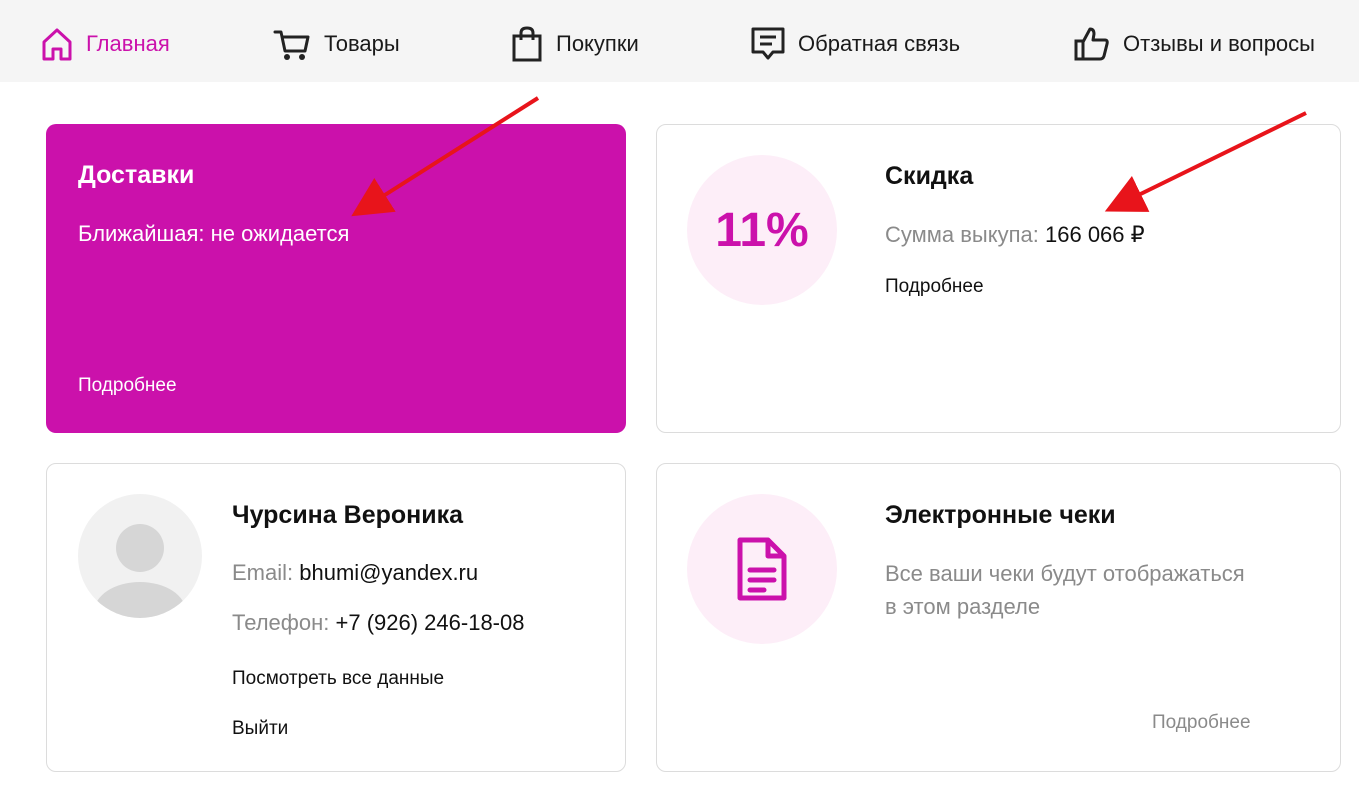  I want to click on discount-sum: Сумма выкупа: 166 066 ₽, so click(1015, 235).